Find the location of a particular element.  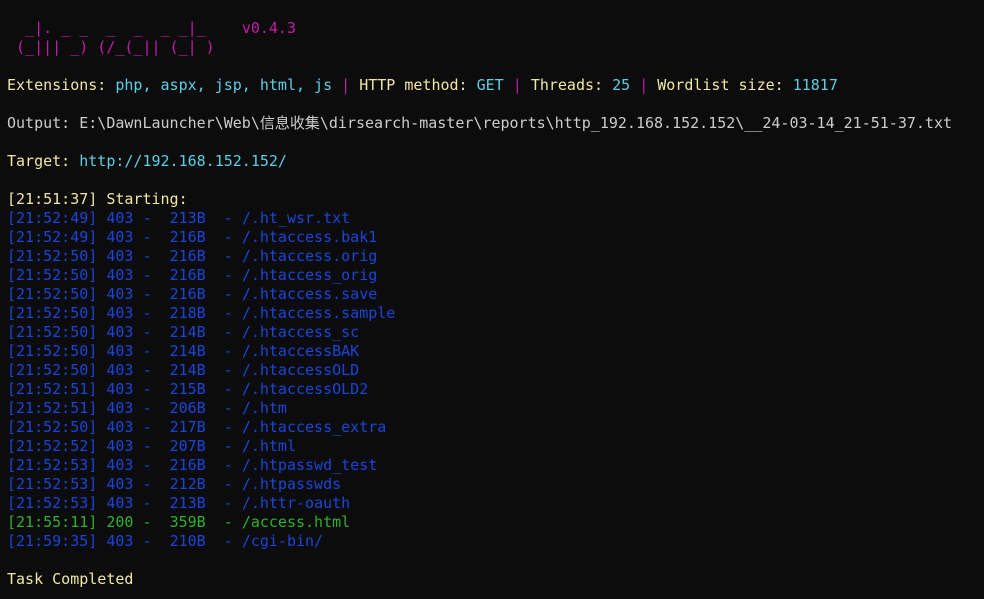

result-row: [21:59:35] 403 - 210B - /cgi-bin/ is located at coordinates (495, 541).